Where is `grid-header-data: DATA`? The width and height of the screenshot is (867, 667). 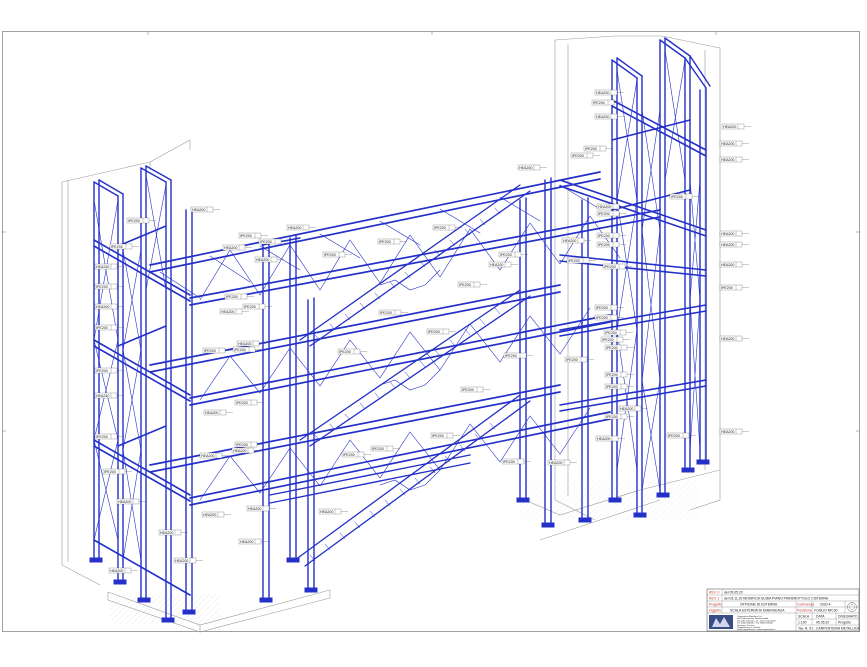
grid-header-data: DATA is located at coordinates (820, 617).